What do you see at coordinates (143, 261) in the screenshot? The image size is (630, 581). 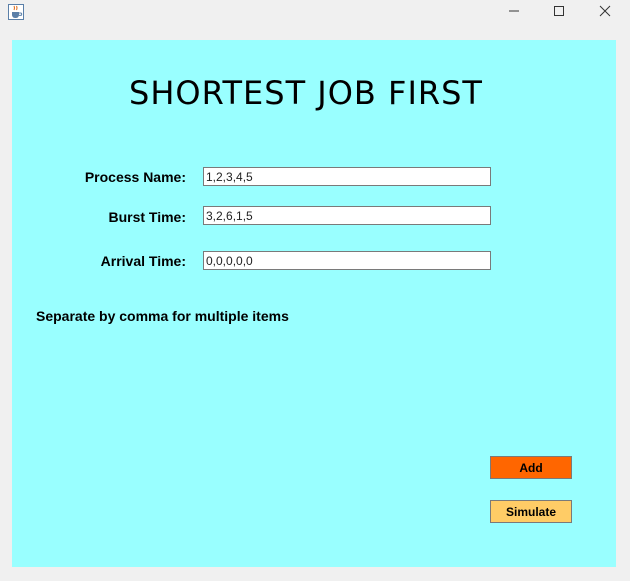 I see `arrival-time-label: Arrival Time:` at bounding box center [143, 261].